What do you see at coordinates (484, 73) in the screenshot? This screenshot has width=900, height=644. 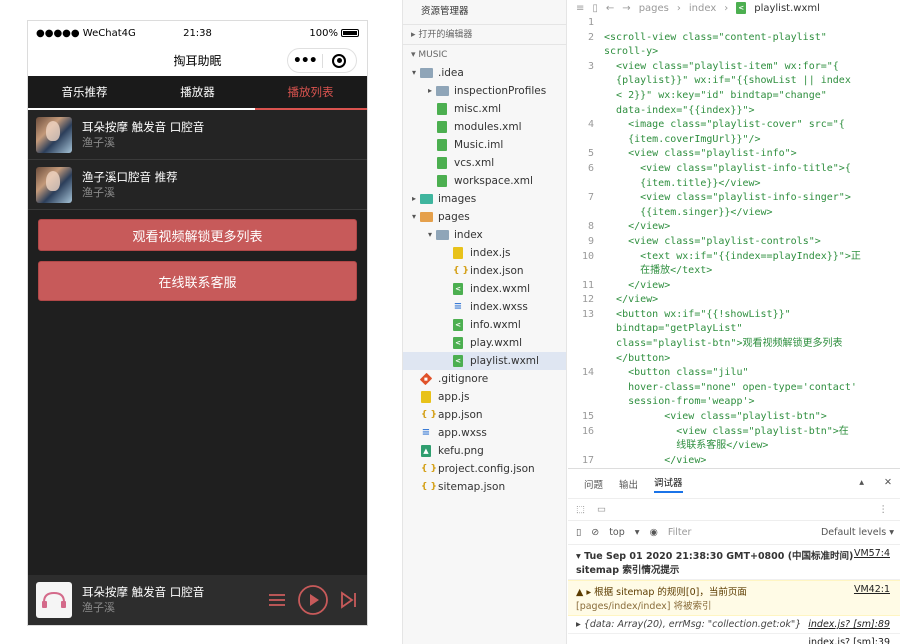 I see `file-tree-item: ▾ .idea` at bounding box center [484, 73].